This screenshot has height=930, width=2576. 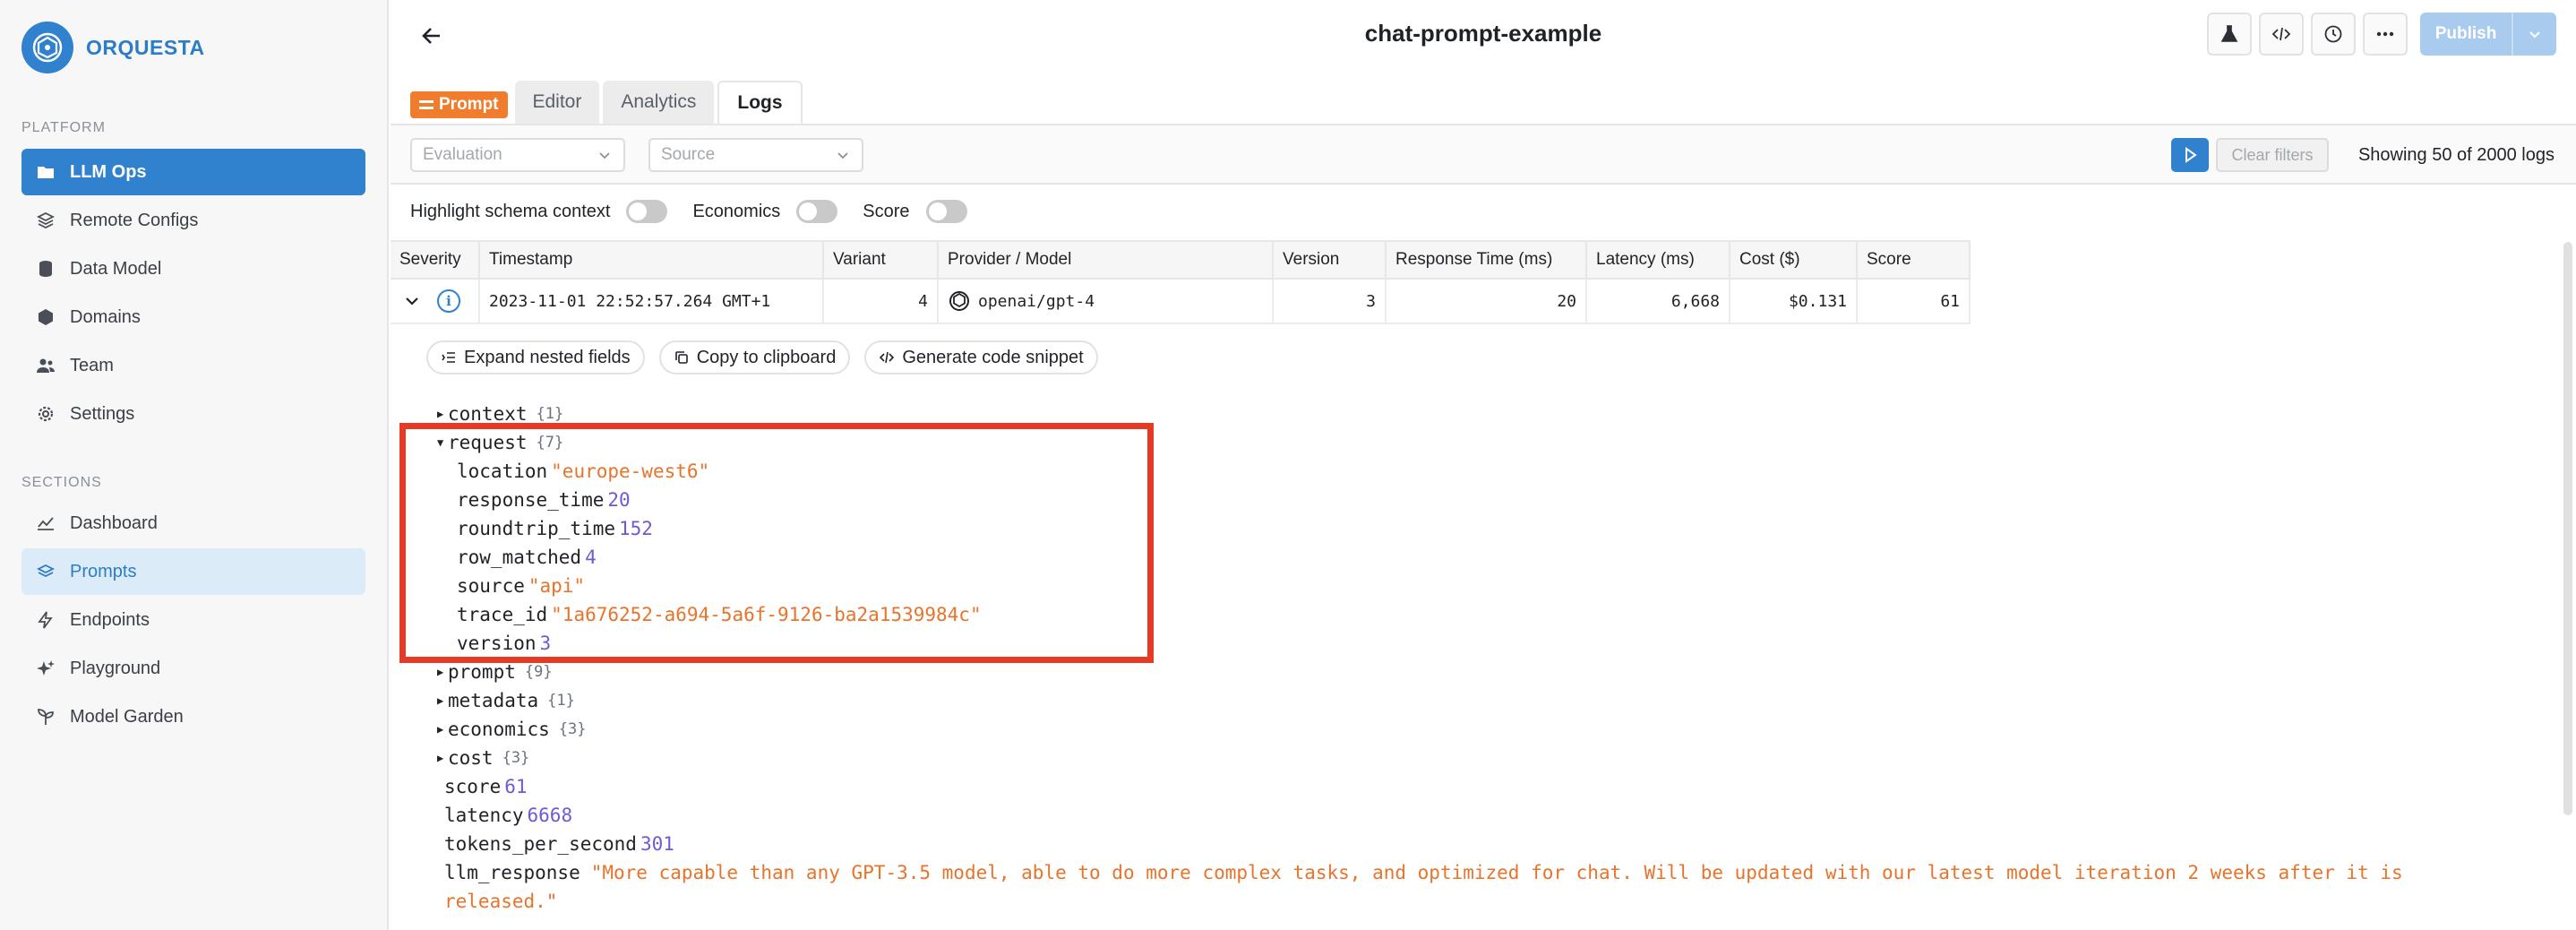 I want to click on score-toggle, so click(x=946, y=212).